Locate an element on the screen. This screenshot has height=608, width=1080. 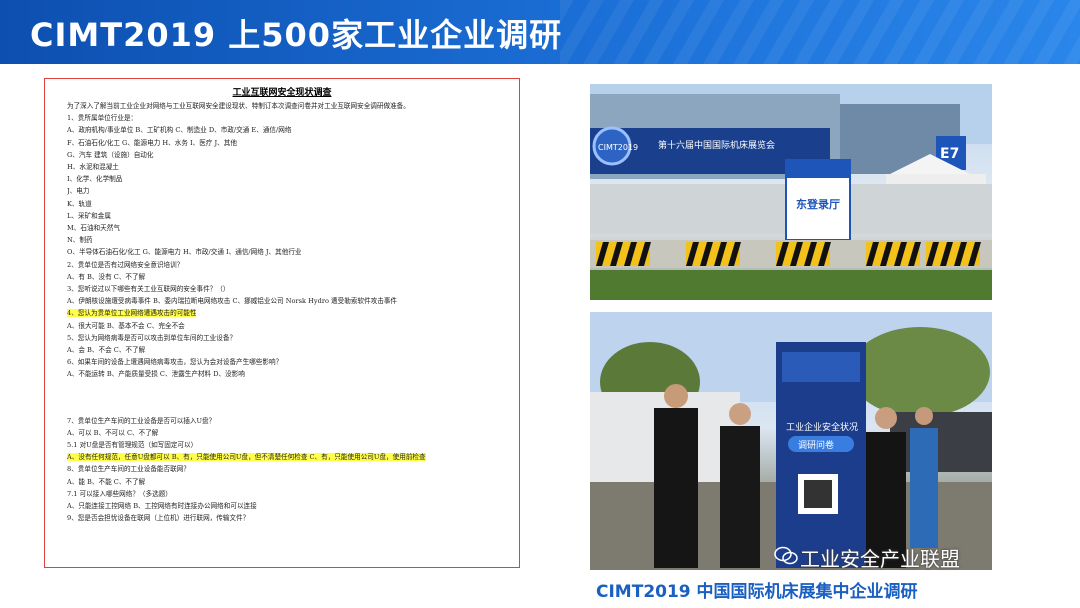
survey-gap is located at coordinates (288, 398).